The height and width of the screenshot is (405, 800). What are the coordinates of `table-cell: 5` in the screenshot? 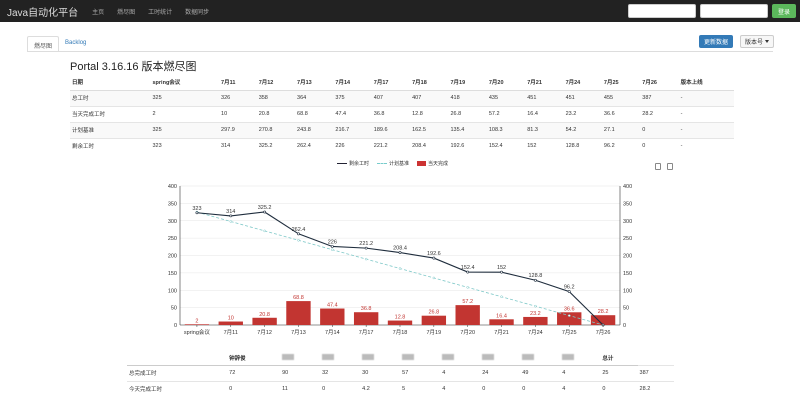 It's located at (420, 388).